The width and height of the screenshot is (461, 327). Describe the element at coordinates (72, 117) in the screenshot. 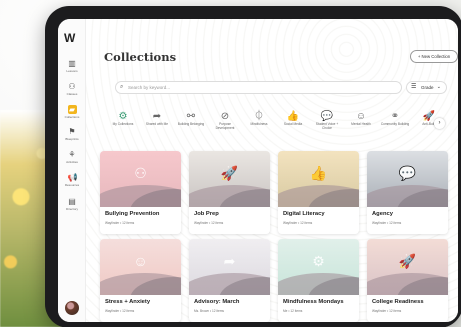

I see `sidebar-item-label: Collections` at that location.